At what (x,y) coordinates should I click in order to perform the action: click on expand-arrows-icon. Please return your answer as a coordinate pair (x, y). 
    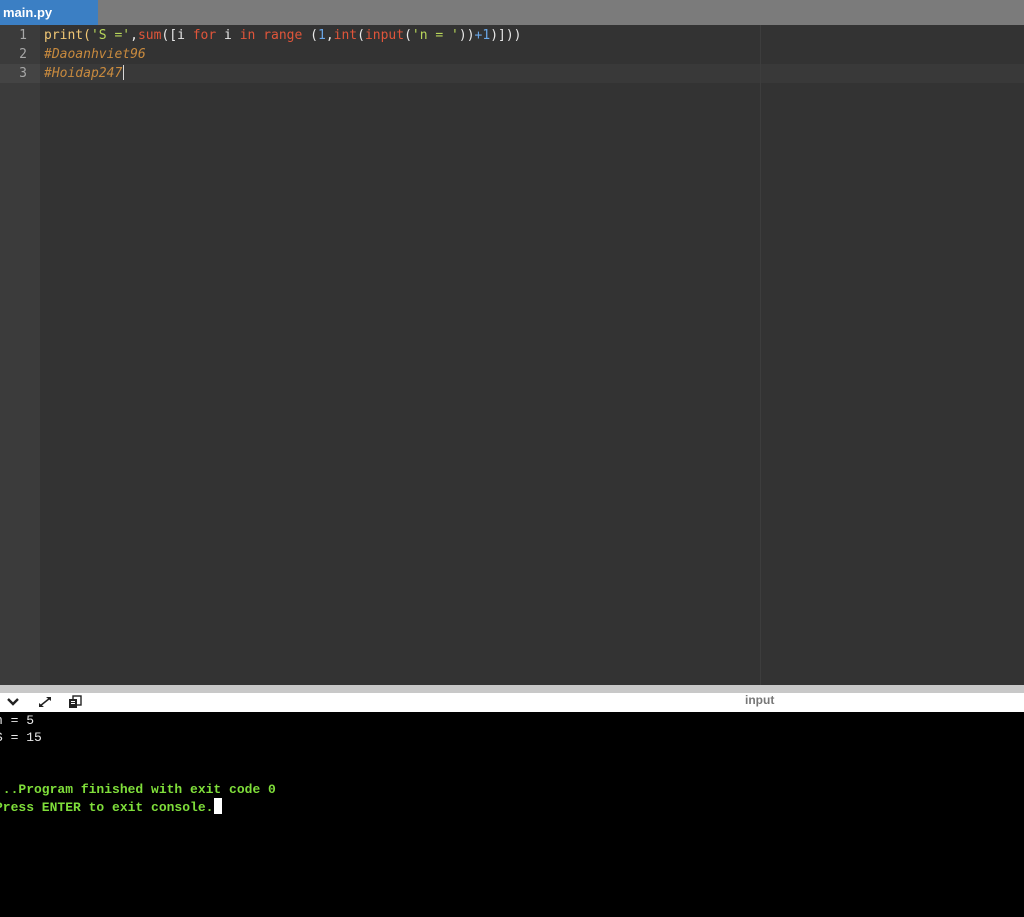
    Looking at the image, I should click on (45, 702).